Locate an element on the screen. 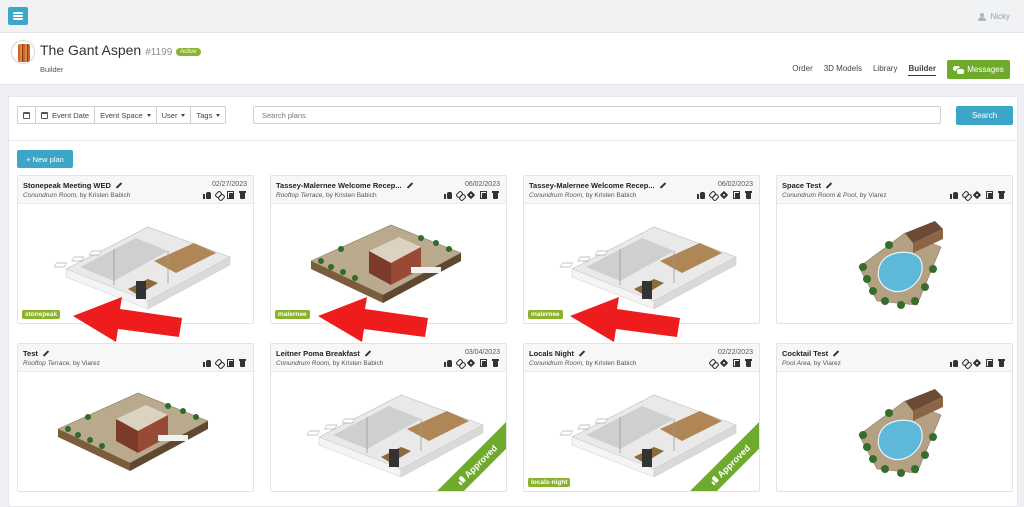  plan-room: Conundrum Room & Pool, is located at coordinates (820, 195).